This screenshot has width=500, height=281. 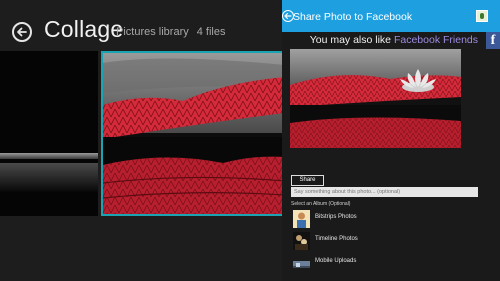 I want to click on album-name: Timeline Photos, so click(x=336, y=239).